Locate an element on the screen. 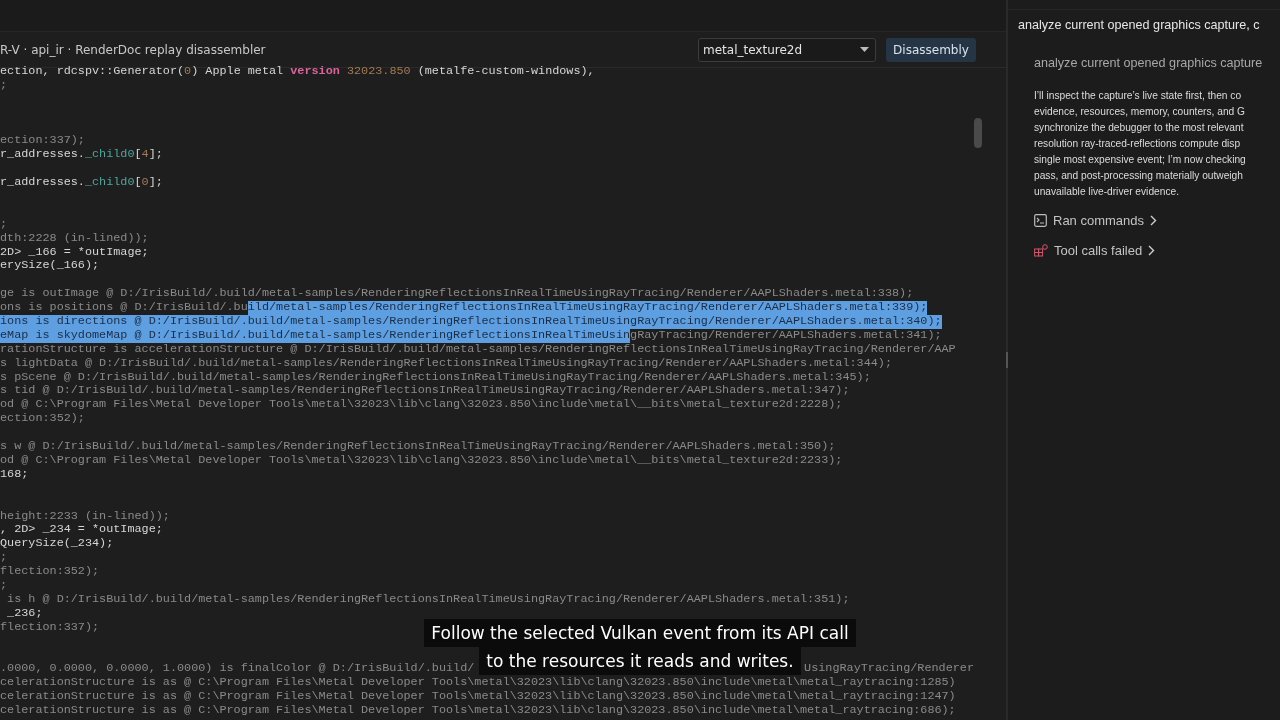 The image size is (1280, 720). reply-text: unavailable live-driver evidence. is located at coordinates (1107, 192).